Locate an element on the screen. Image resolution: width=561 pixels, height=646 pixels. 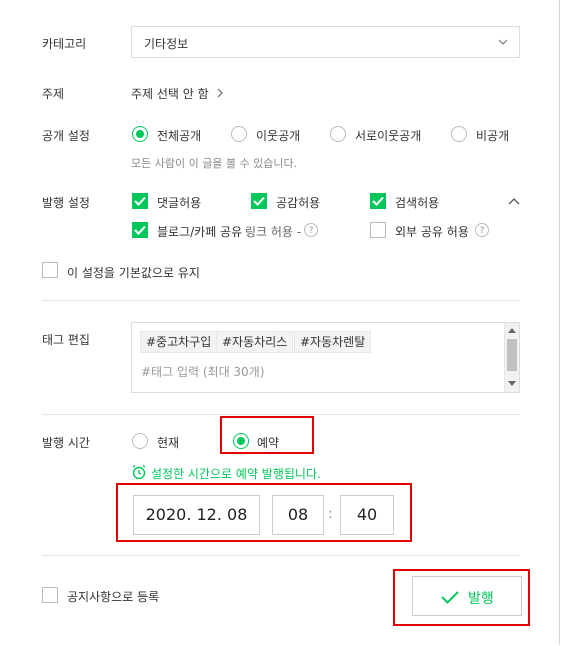
publish-time-label: 발행 시간 is located at coordinates (66, 443).